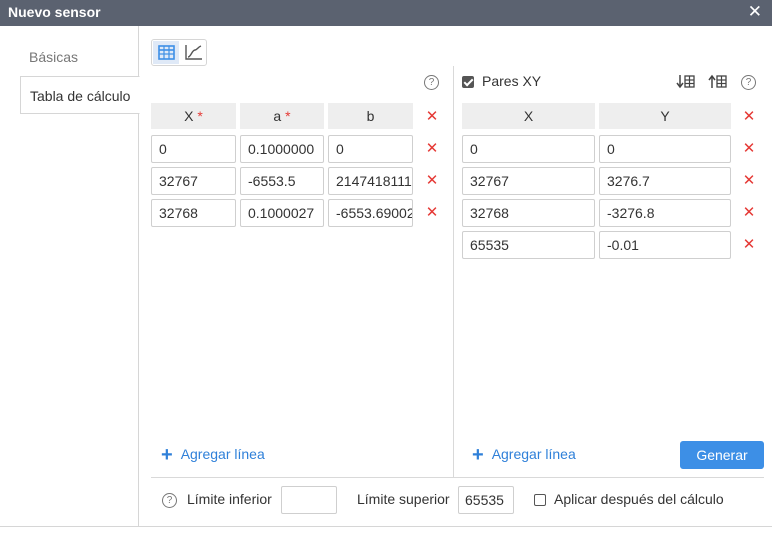  I want to click on cell-b-row-2: 2147418111, so click(370, 181).